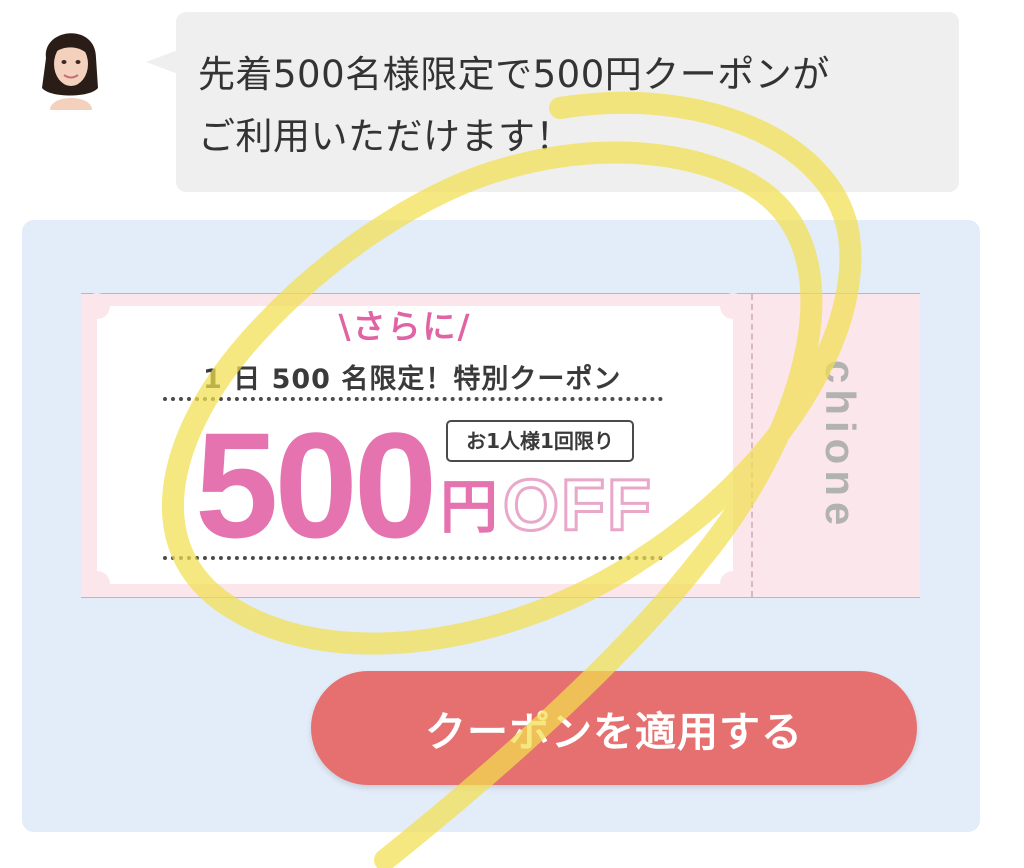 This screenshot has width=1024, height=868. Describe the element at coordinates (405, 326) in the screenshot. I see `coupon-headline: \さらに/` at that location.